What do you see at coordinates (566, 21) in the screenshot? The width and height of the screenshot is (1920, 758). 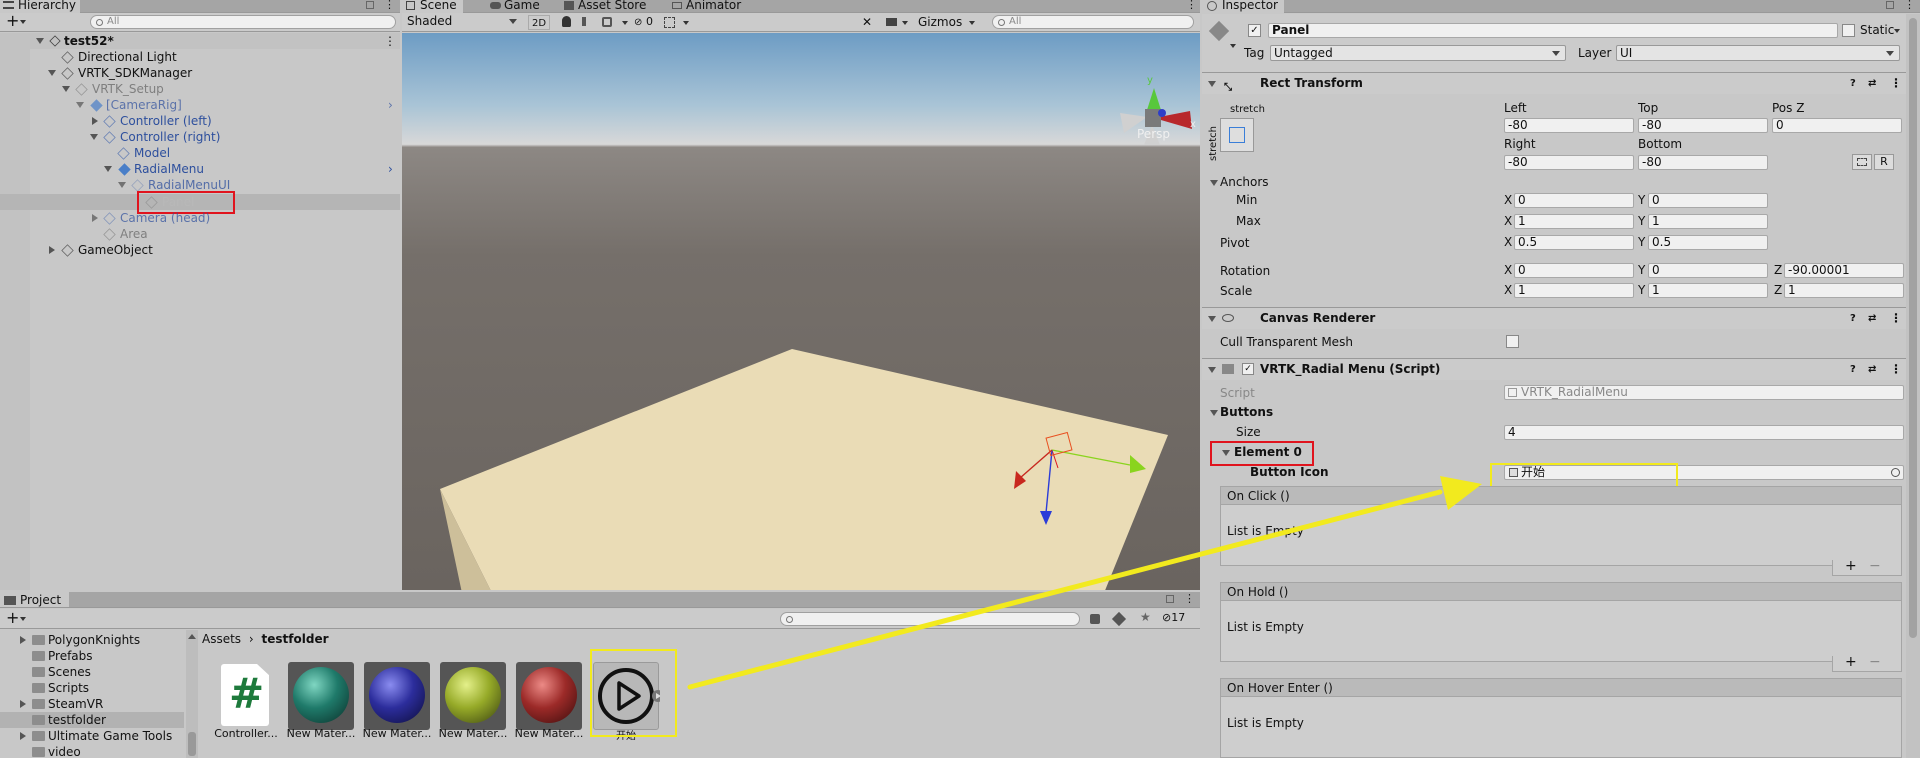 I see `lighting-icon` at bounding box center [566, 21].